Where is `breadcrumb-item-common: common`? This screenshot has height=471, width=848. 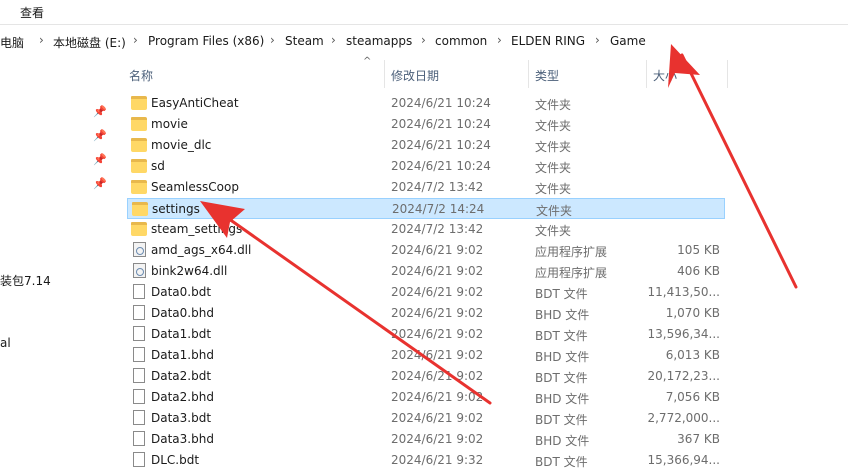 breadcrumb-item-common: common is located at coordinates (461, 41).